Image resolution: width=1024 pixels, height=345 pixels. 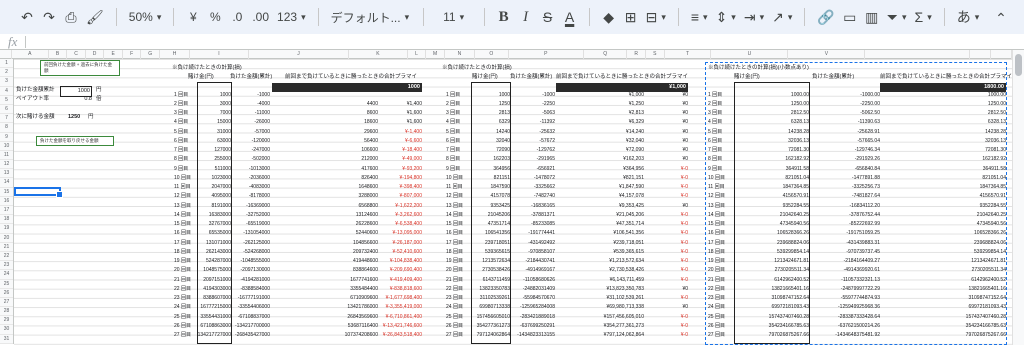 I want to click on table1-cell: ¥-18,400, so click(x=400, y=150).